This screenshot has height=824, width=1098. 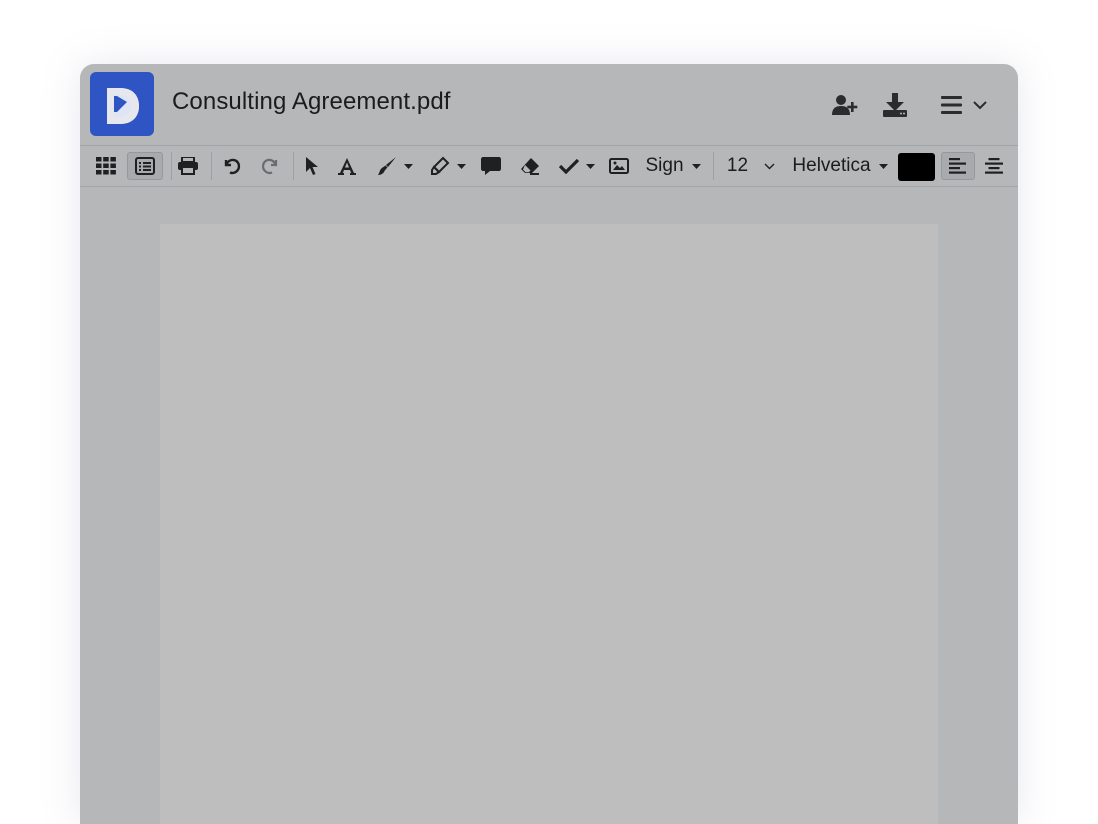 What do you see at coordinates (751, 166) in the screenshot?
I see `font-size-select: 12` at bounding box center [751, 166].